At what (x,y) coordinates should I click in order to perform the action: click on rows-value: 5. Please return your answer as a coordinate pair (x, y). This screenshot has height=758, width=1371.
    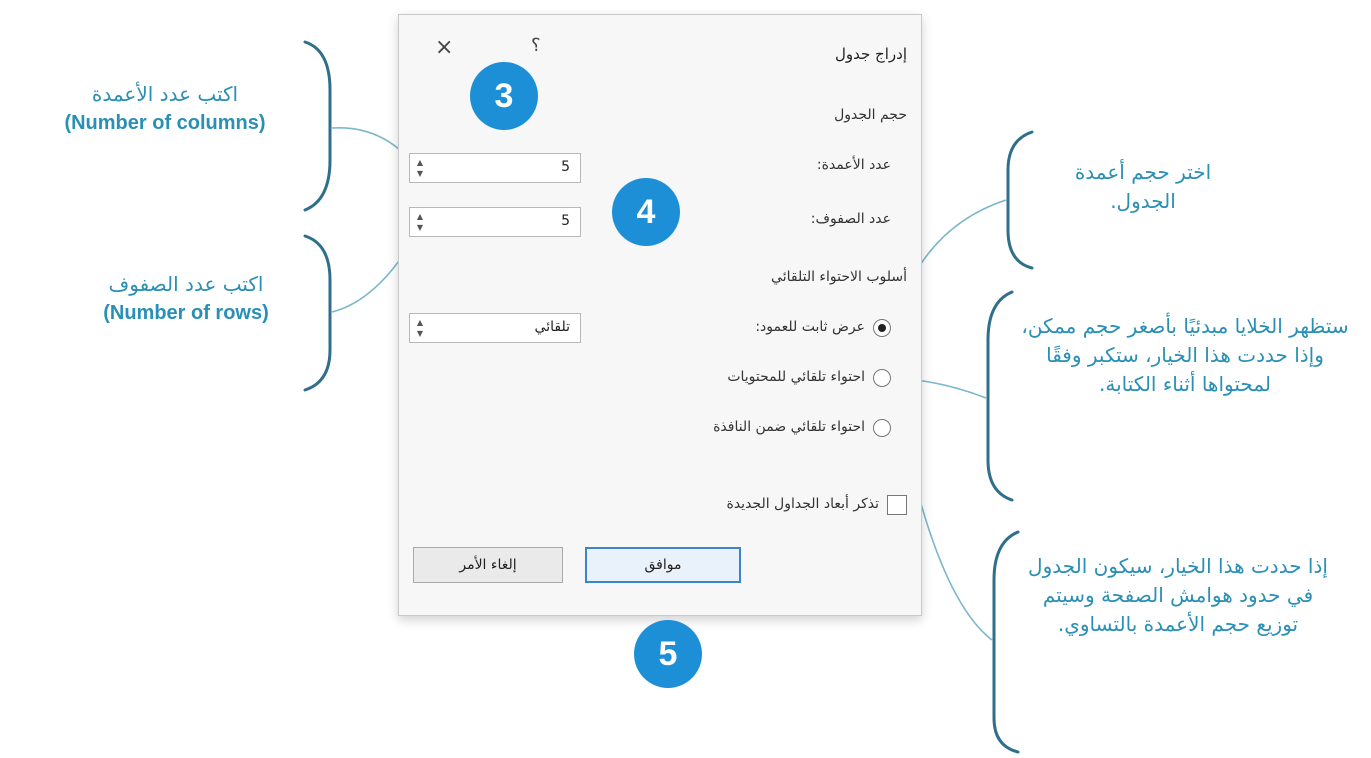
    Looking at the image, I should click on (565, 221).